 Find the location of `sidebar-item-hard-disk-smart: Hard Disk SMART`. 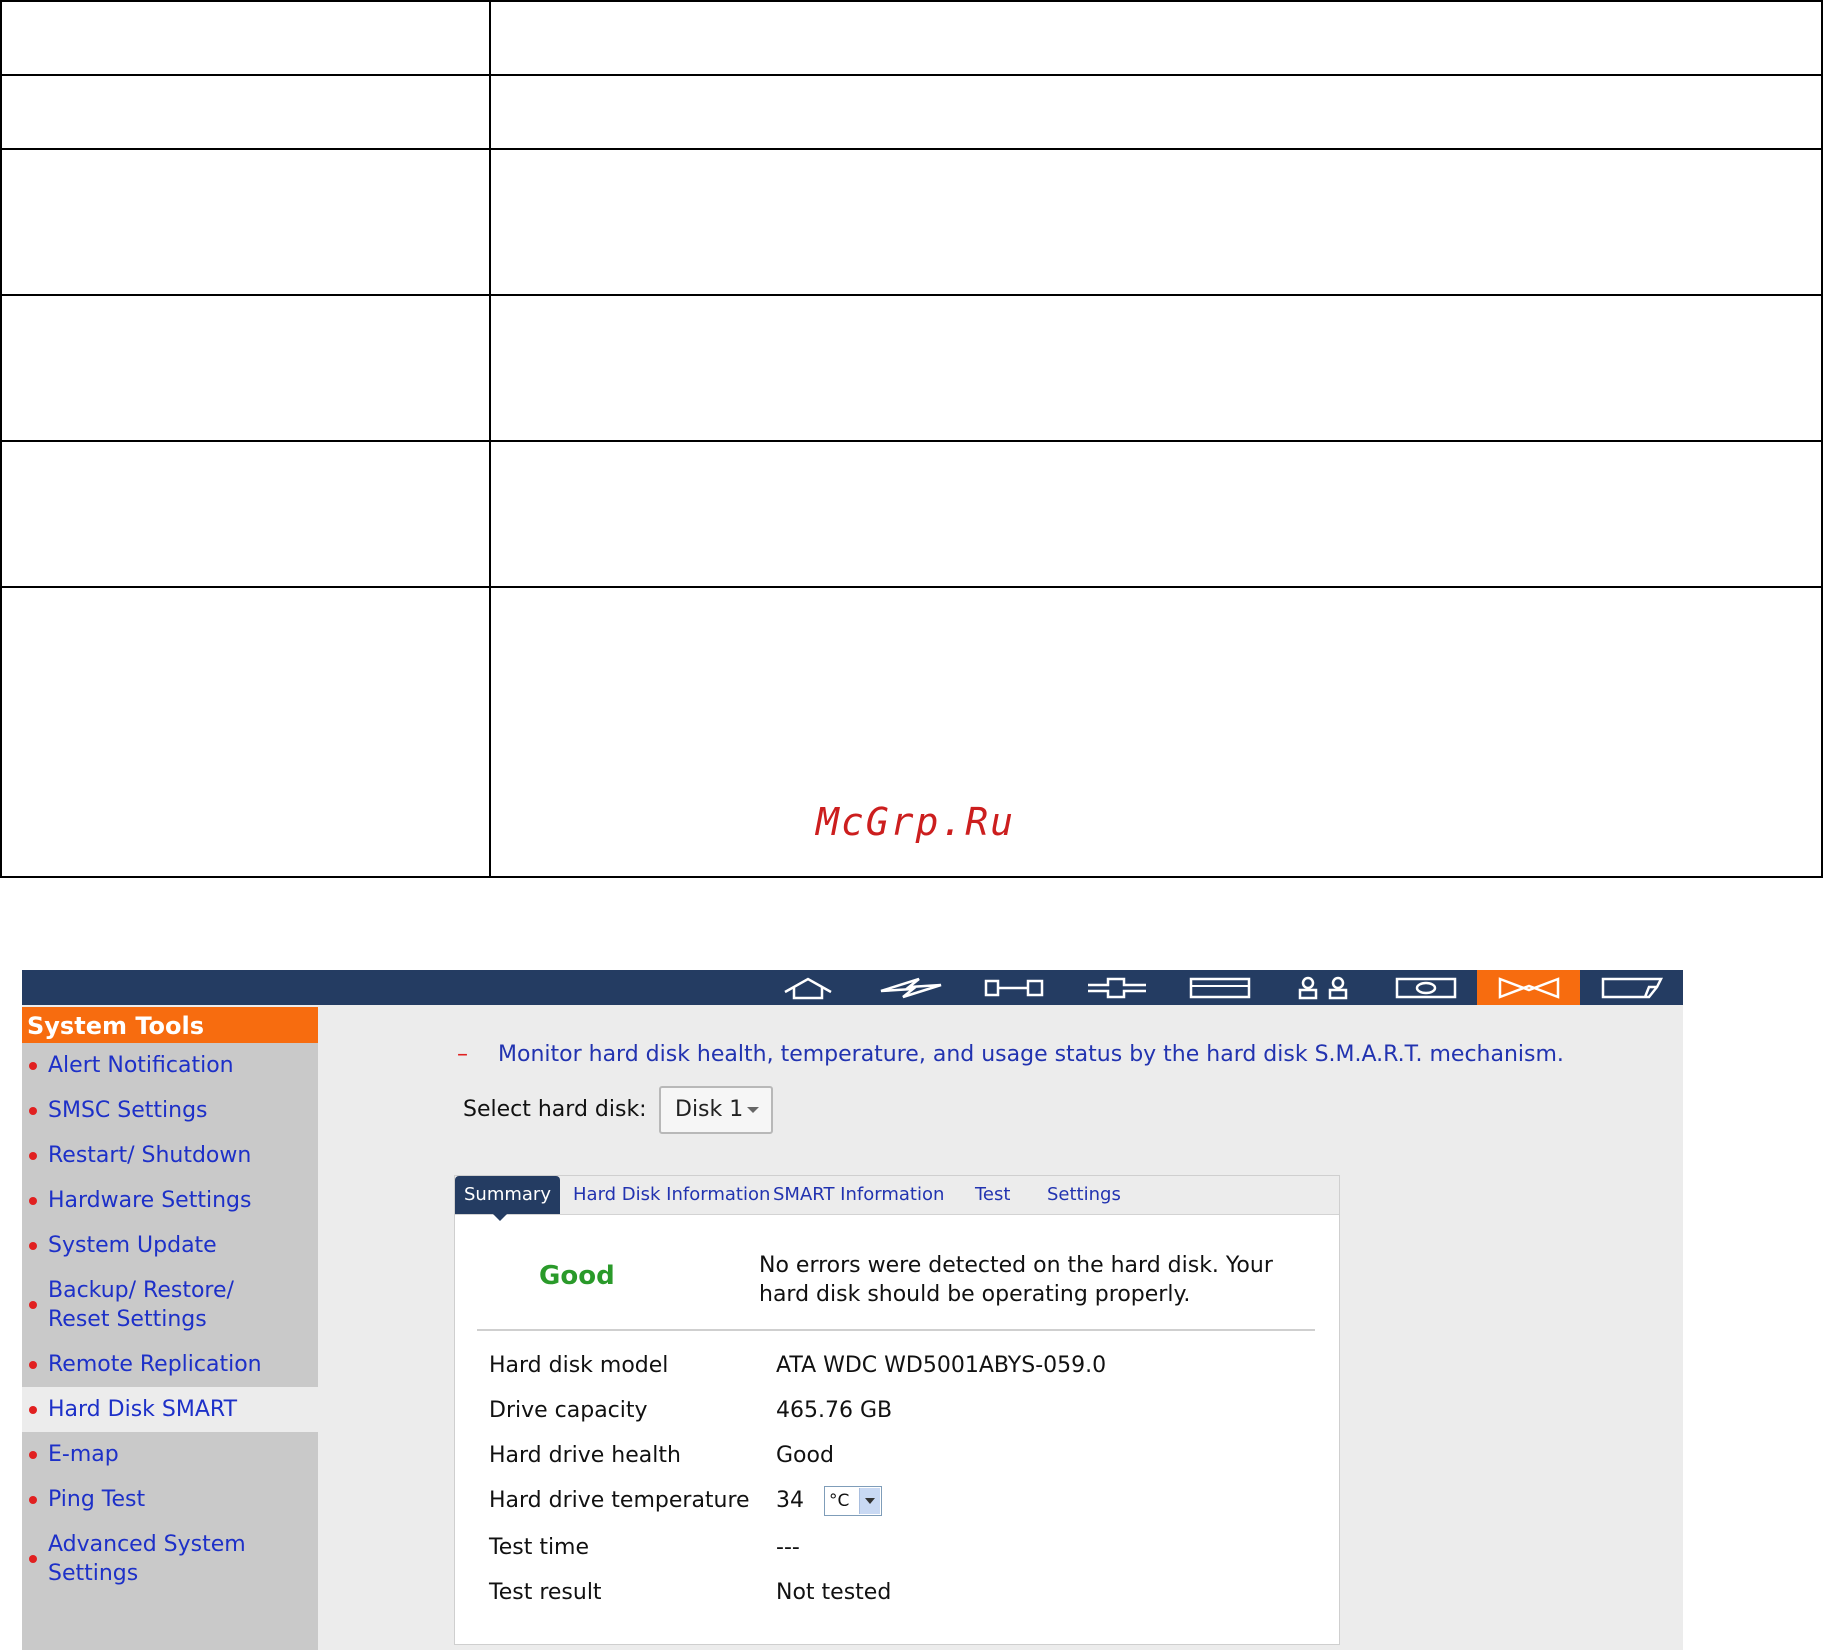

sidebar-item-hard-disk-smart: Hard Disk SMART is located at coordinates (170, 1409).